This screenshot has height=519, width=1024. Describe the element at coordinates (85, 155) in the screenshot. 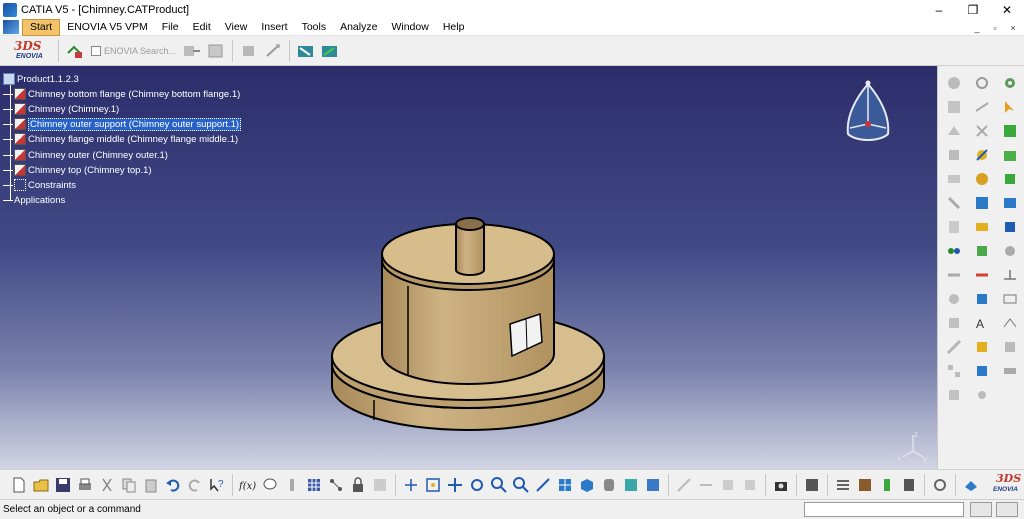

I see `tree-item: Chimney outer (Chimney outer.1)` at that location.